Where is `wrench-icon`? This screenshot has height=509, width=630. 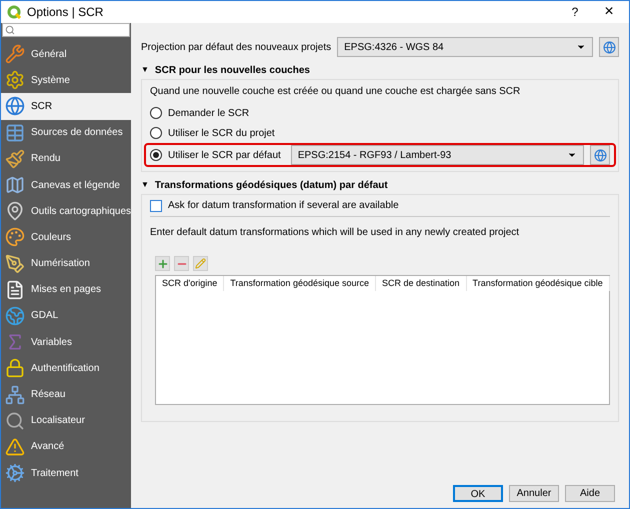
wrench-icon is located at coordinates (15, 54).